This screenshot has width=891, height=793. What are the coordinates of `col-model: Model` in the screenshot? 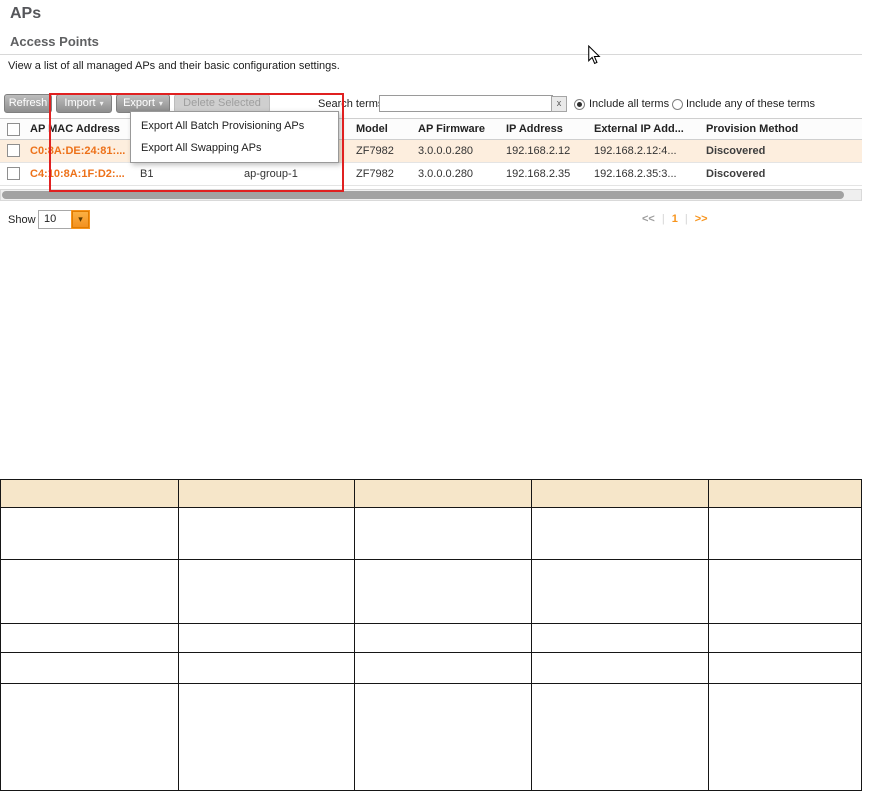 It's located at (372, 129).